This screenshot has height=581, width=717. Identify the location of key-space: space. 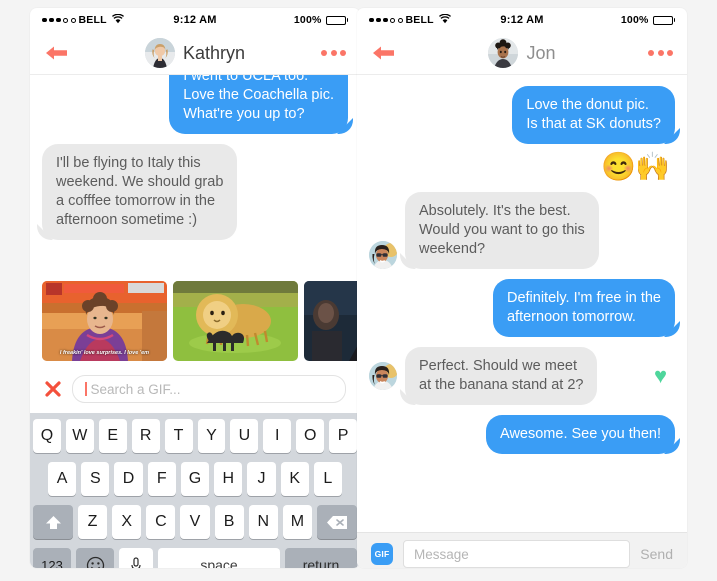
(219, 558).